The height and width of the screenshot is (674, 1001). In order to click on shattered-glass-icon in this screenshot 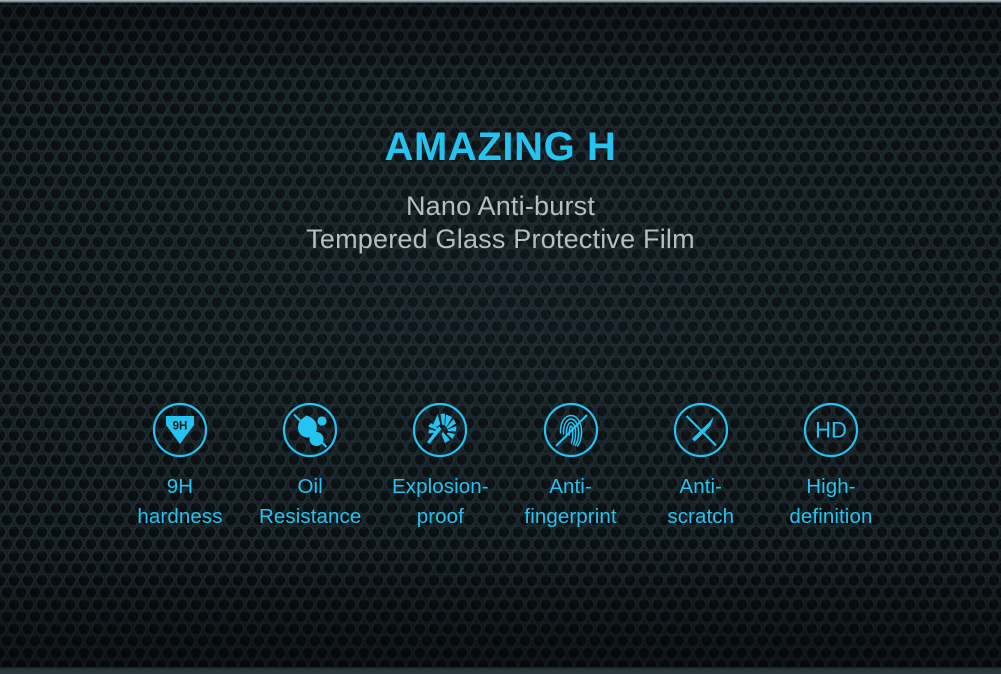, I will do `click(440, 430)`.